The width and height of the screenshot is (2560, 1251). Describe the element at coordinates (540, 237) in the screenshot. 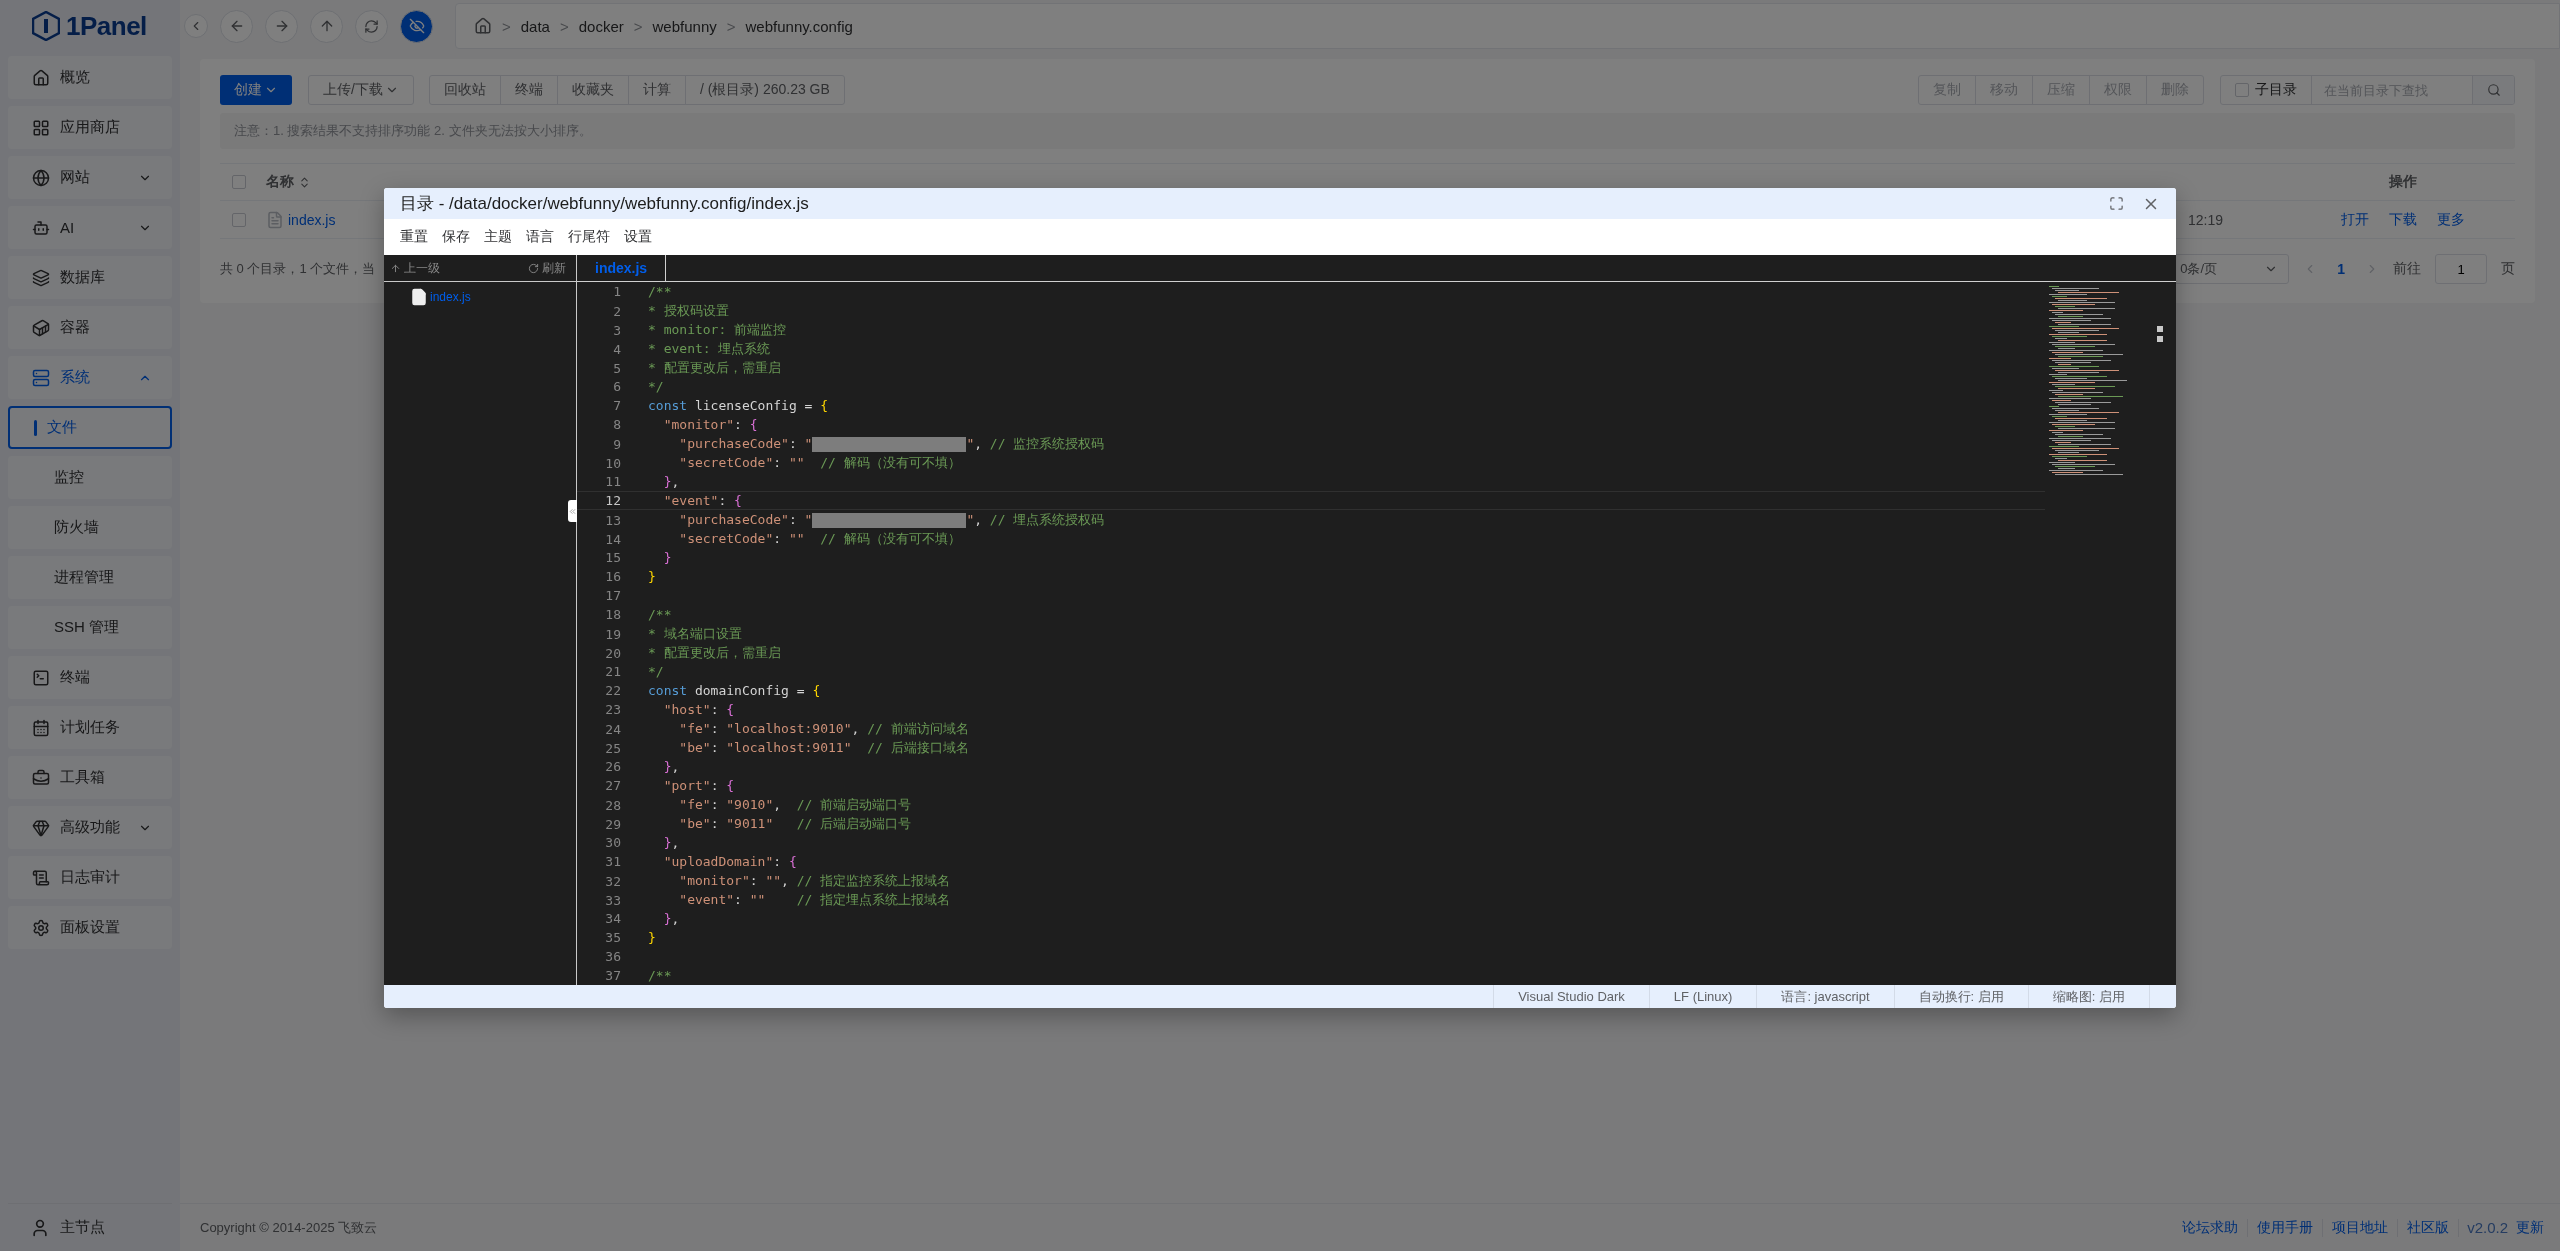

I see `menu-item: 语言` at that location.